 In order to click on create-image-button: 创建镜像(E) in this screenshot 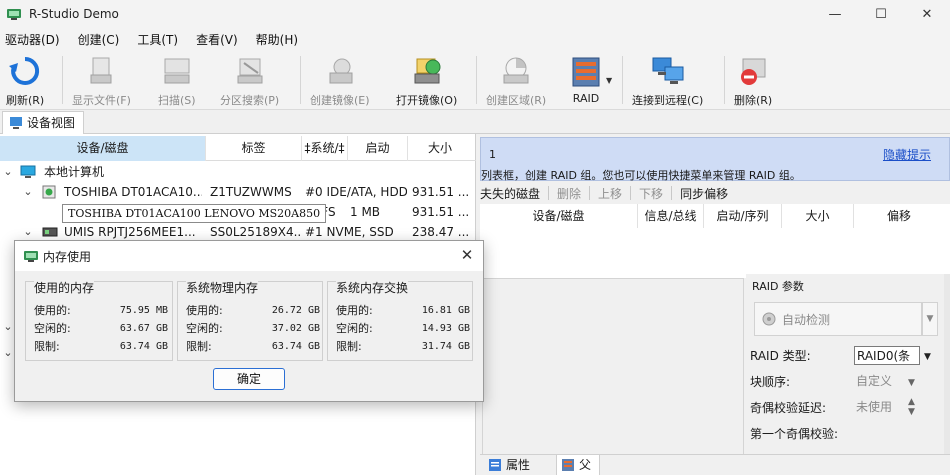, I will do `click(340, 82)`.